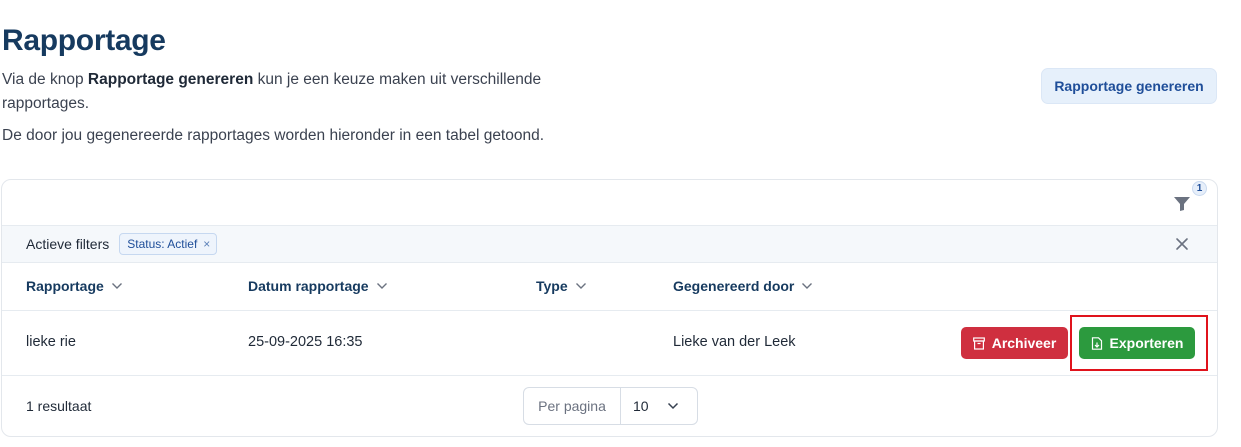 Image resolution: width=1241 pixels, height=447 pixels. I want to click on active-filters-bar: Actieve filters Status: Actief ×, so click(609, 244).